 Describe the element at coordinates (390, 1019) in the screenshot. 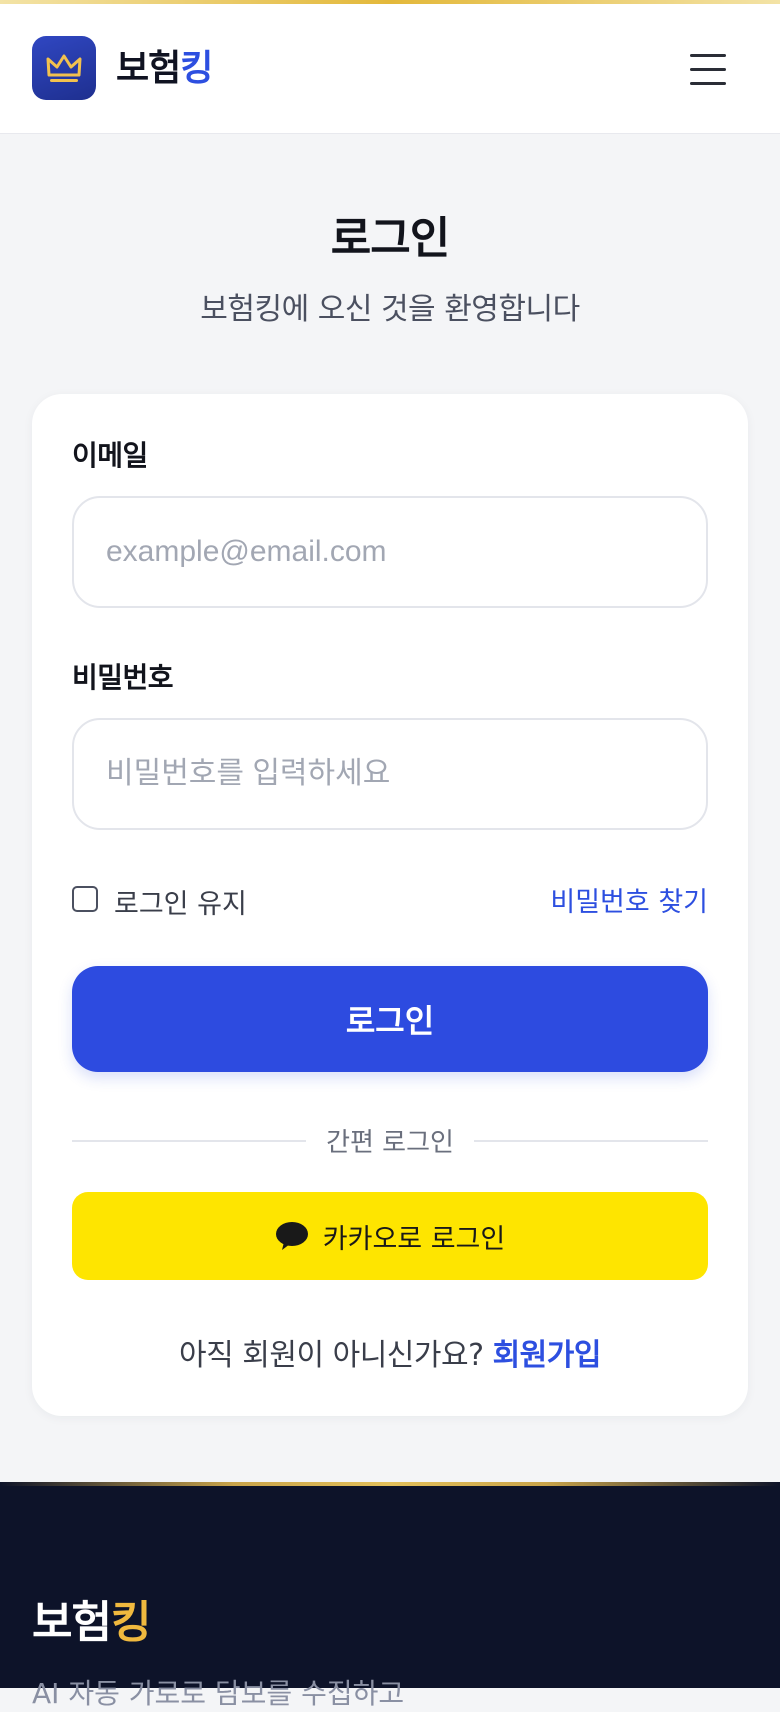

I see `login-button: 로그인` at that location.